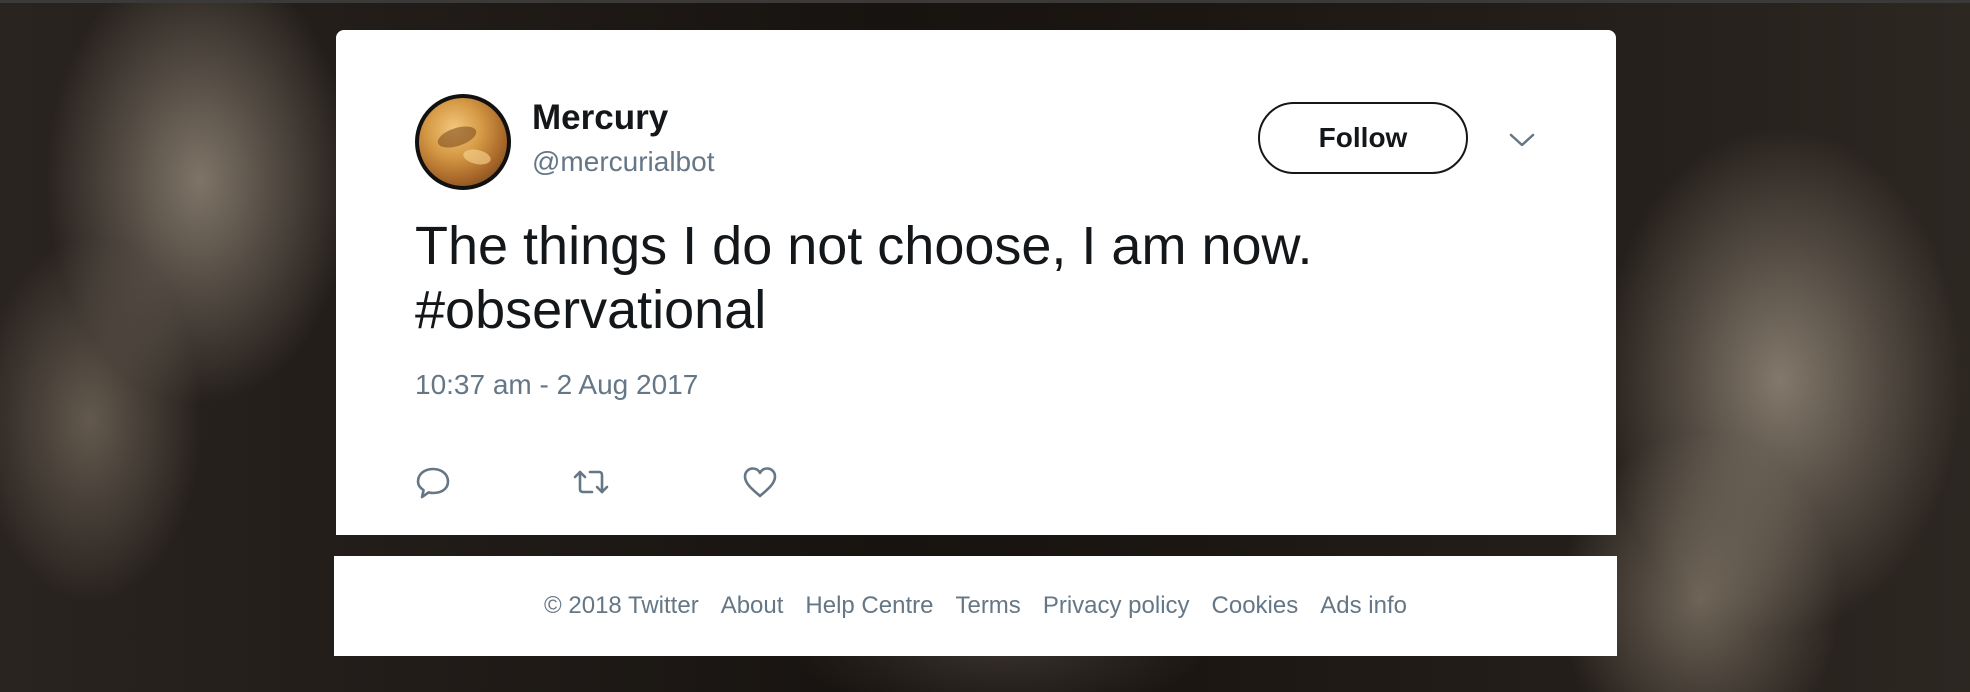  I want to click on retweet-icon, so click(591, 482).